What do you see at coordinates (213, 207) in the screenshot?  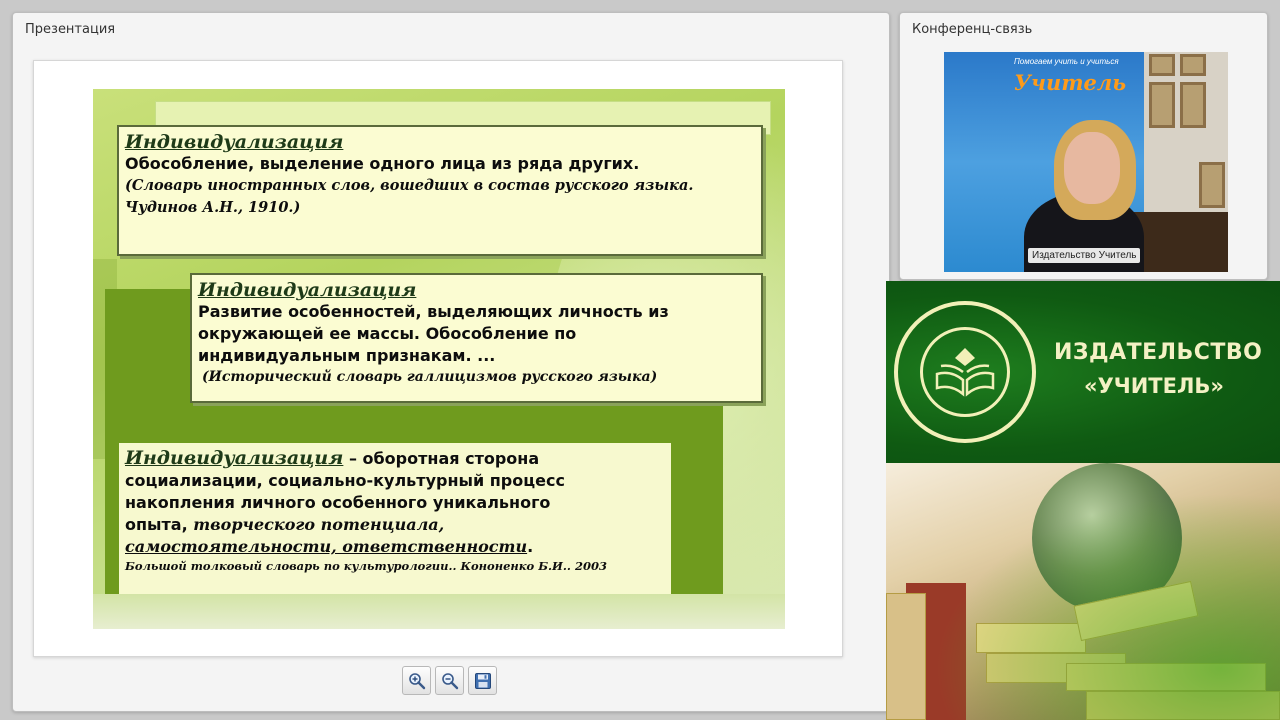 I see `definition-source-cont: Чудинов А.Н., 1910.)` at bounding box center [213, 207].